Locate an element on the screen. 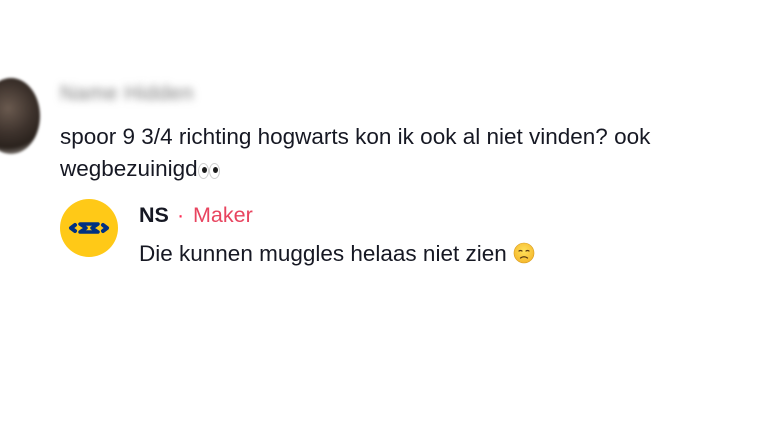 Image resolution: width=760 pixels, height=427 pixels. comment-author-name: Name Hidden is located at coordinates (127, 94).